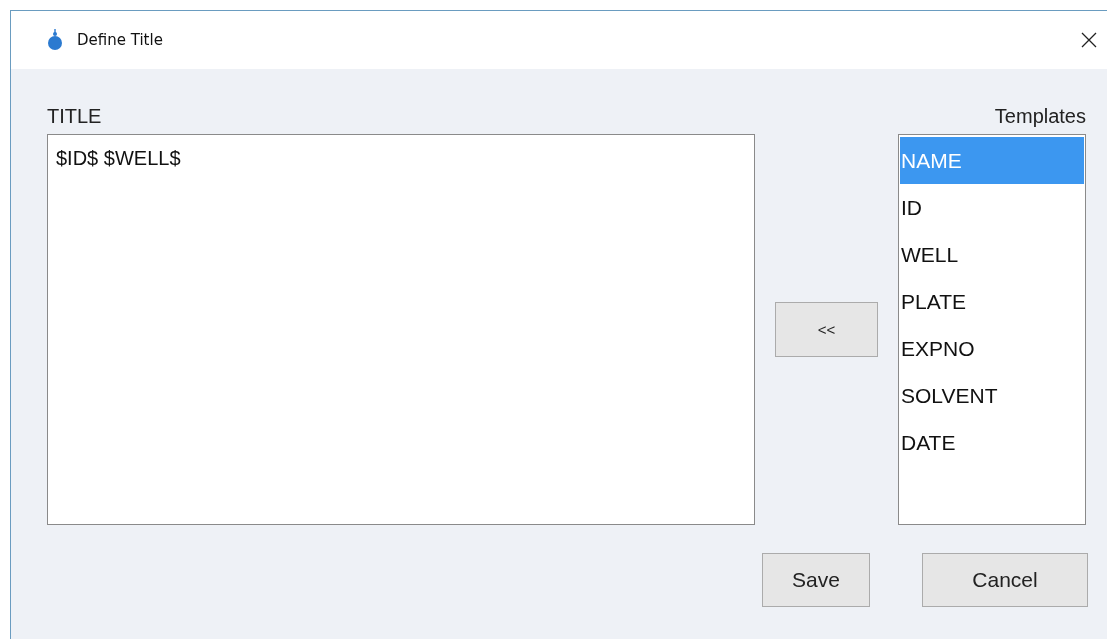 This screenshot has height=639, width=1107. I want to click on save-button: Save, so click(816, 580).